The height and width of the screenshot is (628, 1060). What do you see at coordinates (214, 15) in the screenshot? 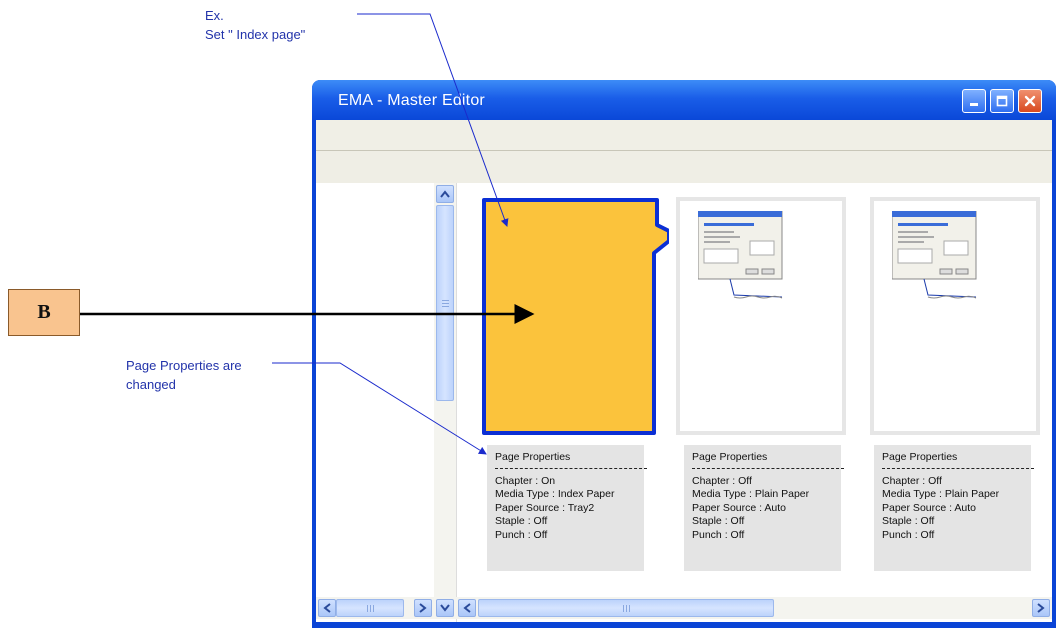
I see `example-note-line1: Ex.` at bounding box center [214, 15].